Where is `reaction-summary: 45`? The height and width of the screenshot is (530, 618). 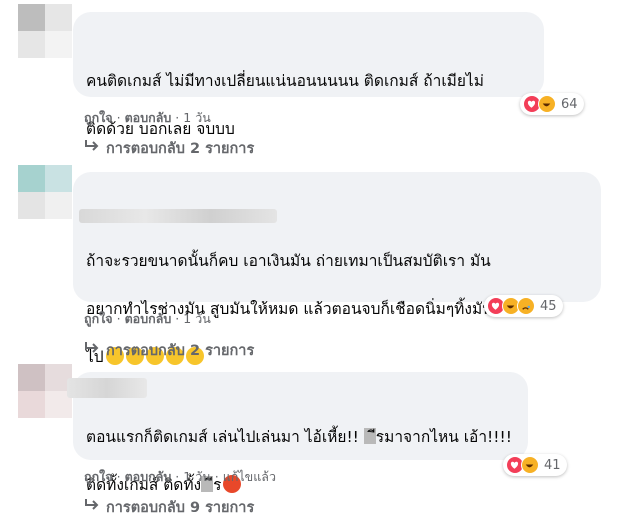
reaction-summary: 45 is located at coordinates (523, 306).